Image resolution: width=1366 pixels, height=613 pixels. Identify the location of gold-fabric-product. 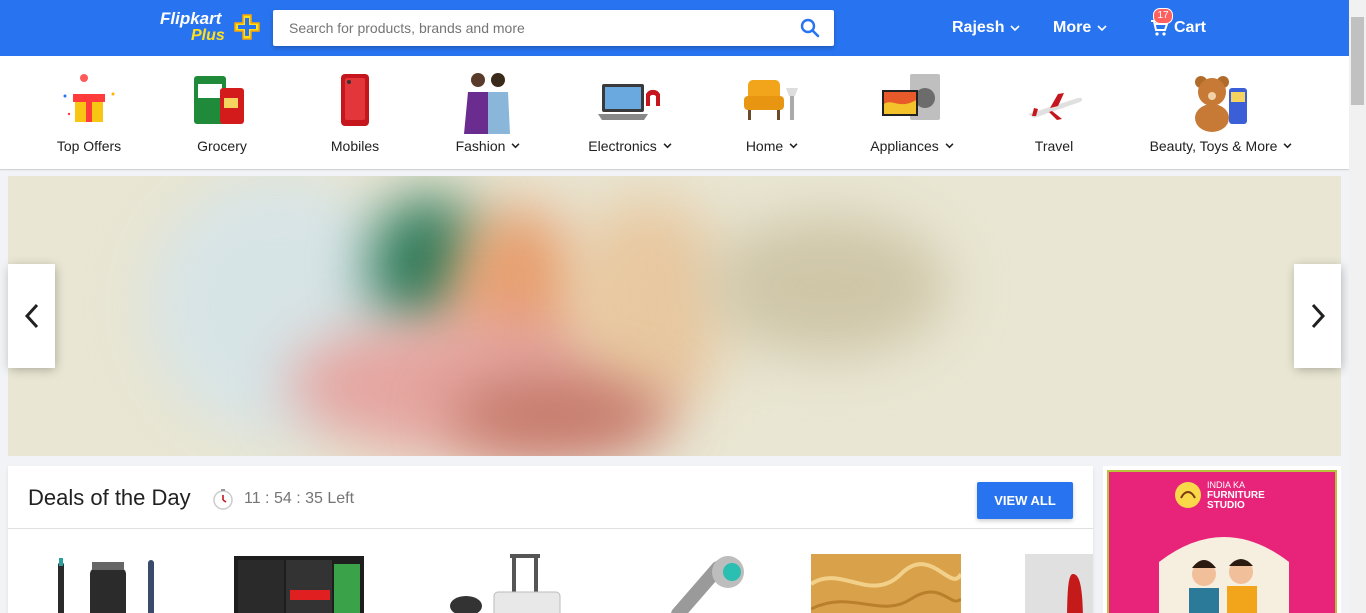
(886, 583).